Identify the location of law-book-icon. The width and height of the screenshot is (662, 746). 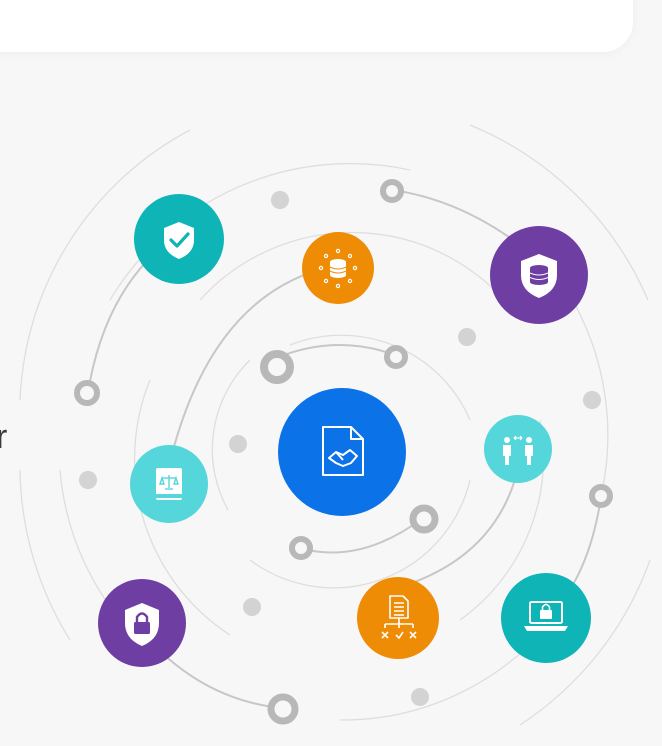
(169, 484).